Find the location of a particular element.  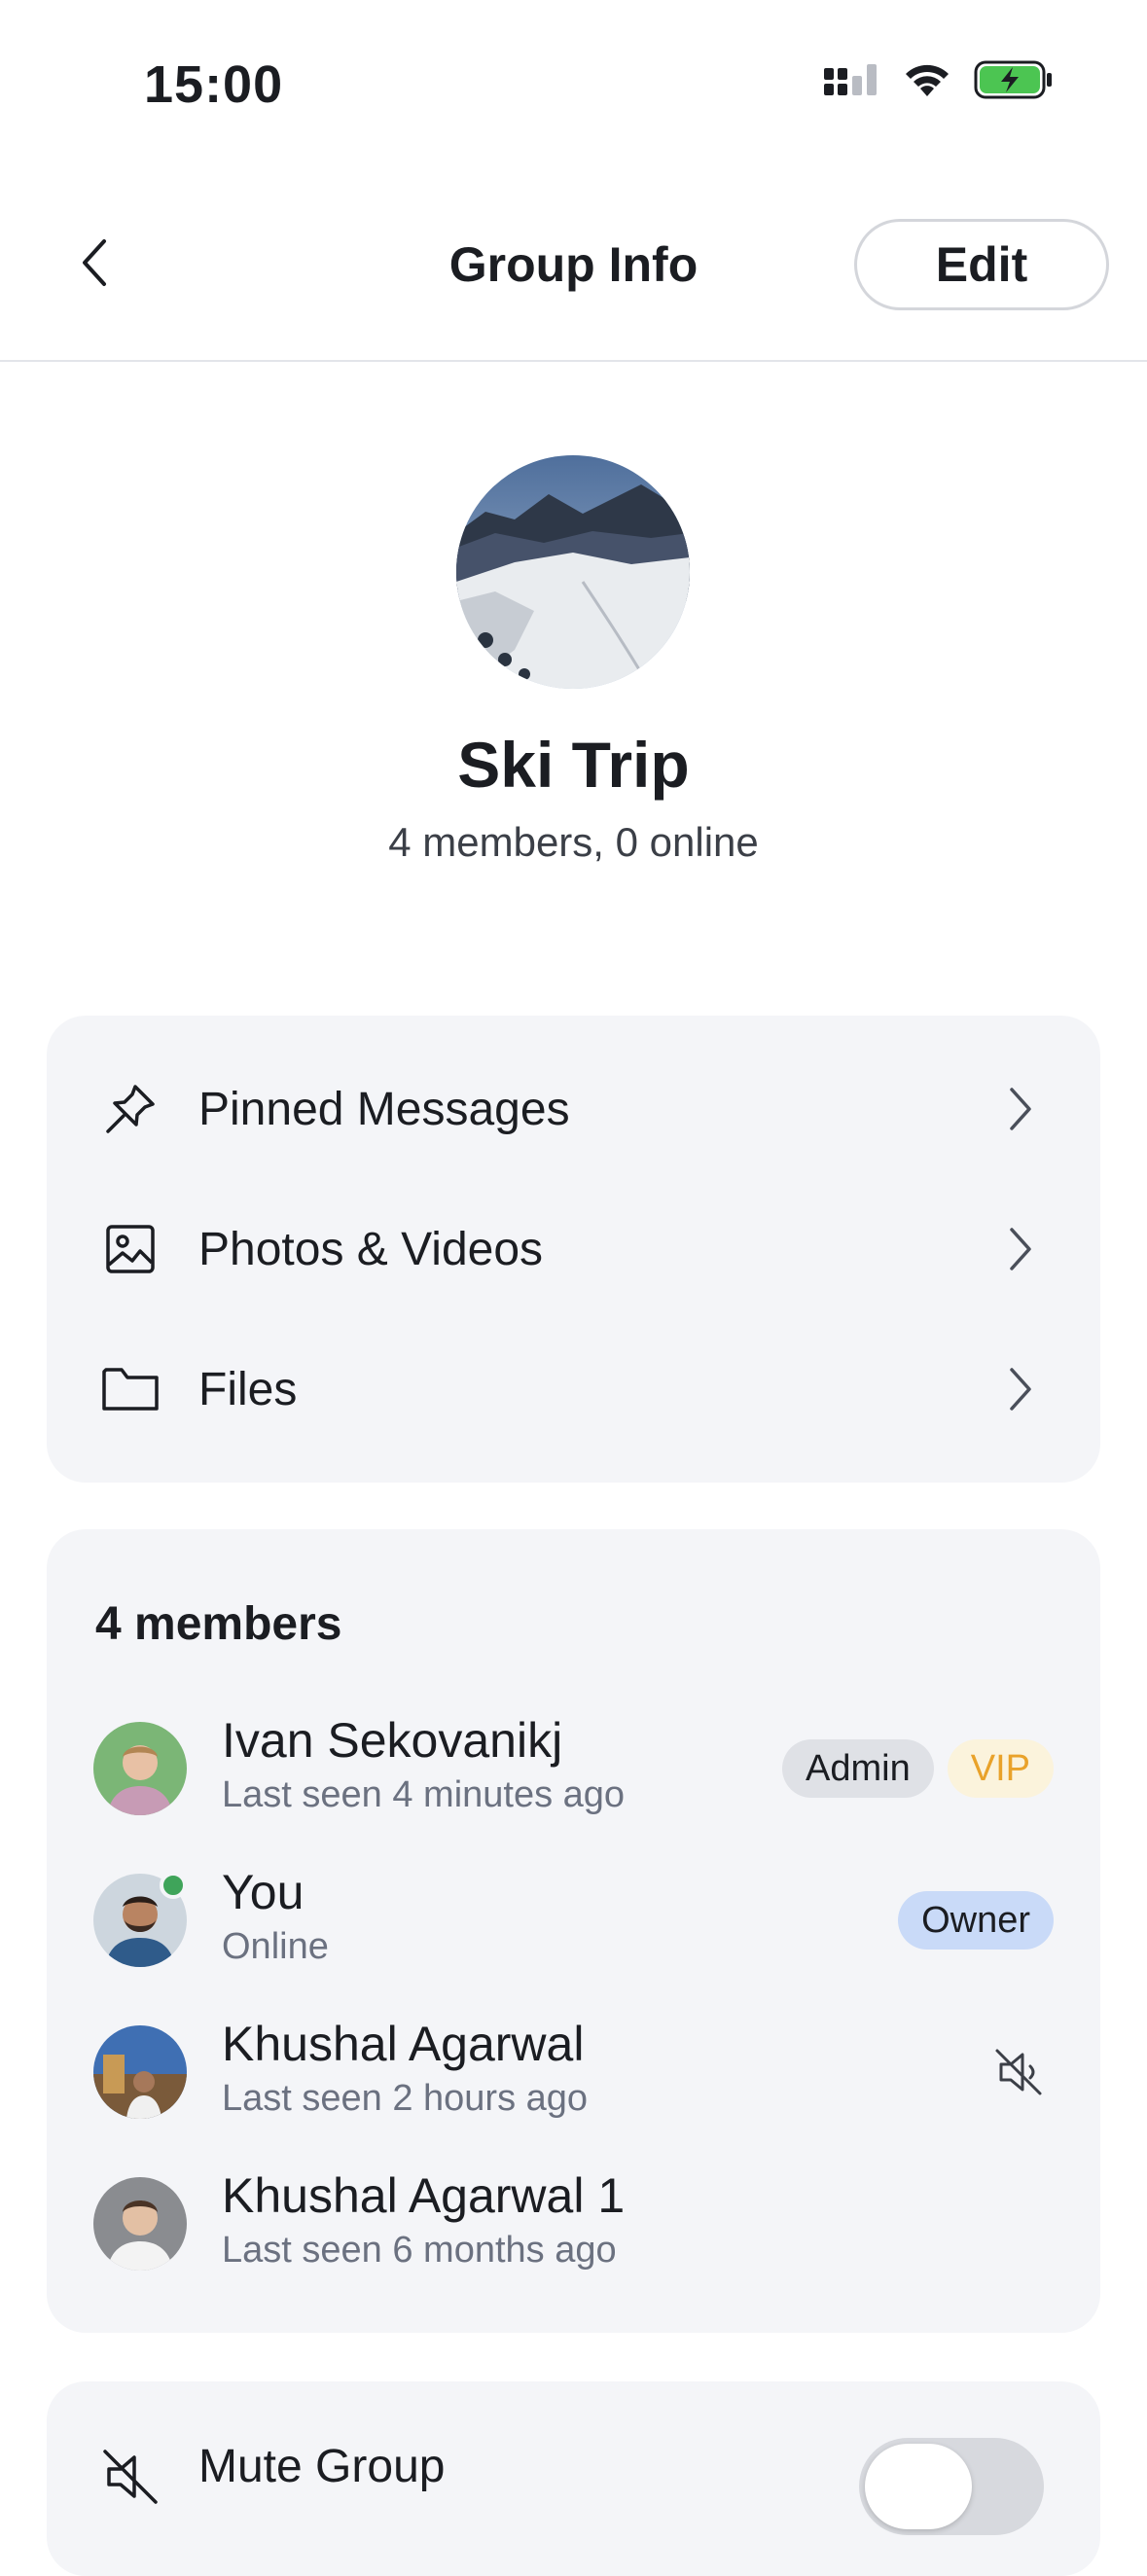

nav-header: Group Info Edit is located at coordinates (573, 266).